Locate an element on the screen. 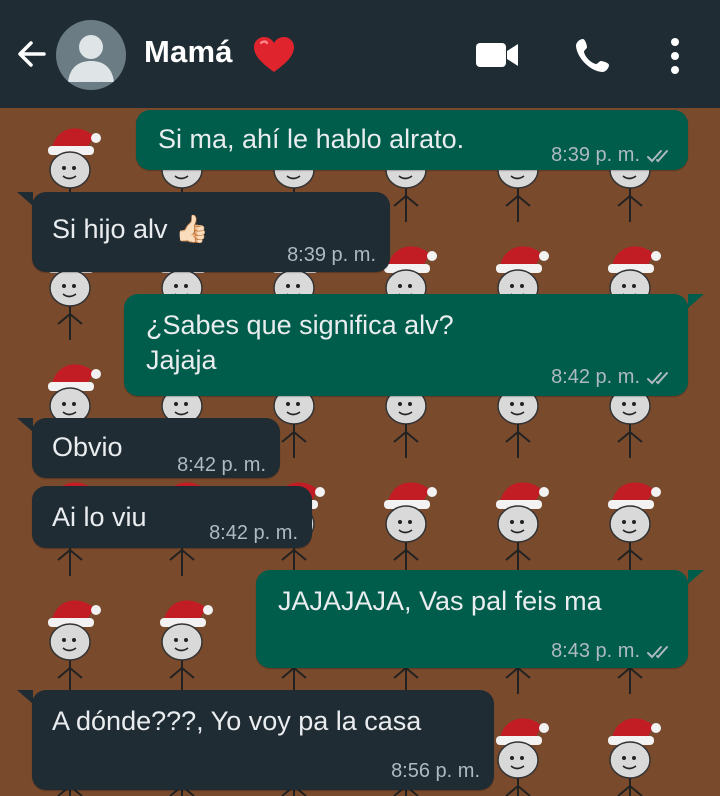 The height and width of the screenshot is (796, 720). message-text: A dónde???, Yo voy pa la casa is located at coordinates (237, 721).